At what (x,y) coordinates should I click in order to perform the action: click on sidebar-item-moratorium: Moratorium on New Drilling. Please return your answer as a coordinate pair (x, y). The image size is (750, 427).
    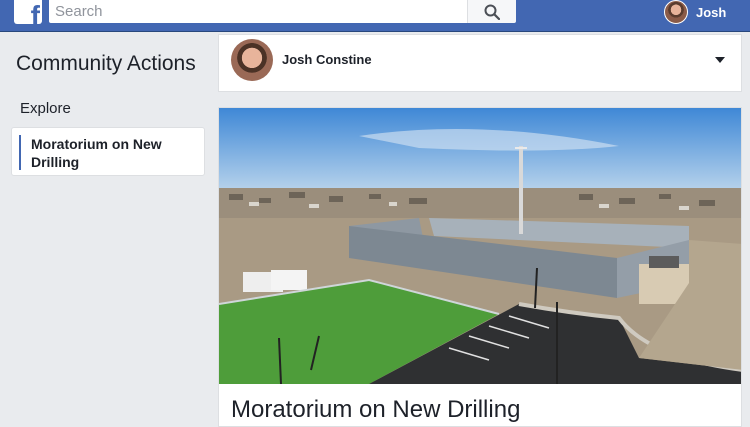
    Looking at the image, I should click on (108, 151).